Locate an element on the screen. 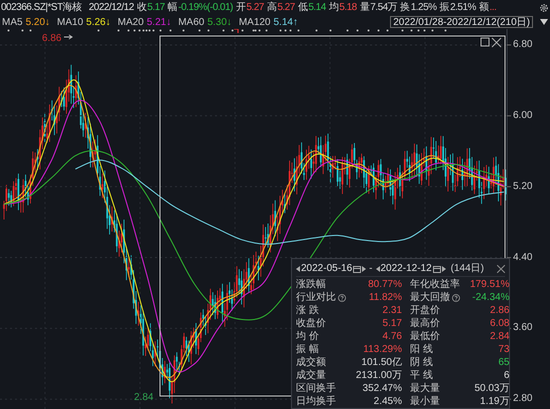  date-field: 2022-05-16 is located at coordinates (326, 268).